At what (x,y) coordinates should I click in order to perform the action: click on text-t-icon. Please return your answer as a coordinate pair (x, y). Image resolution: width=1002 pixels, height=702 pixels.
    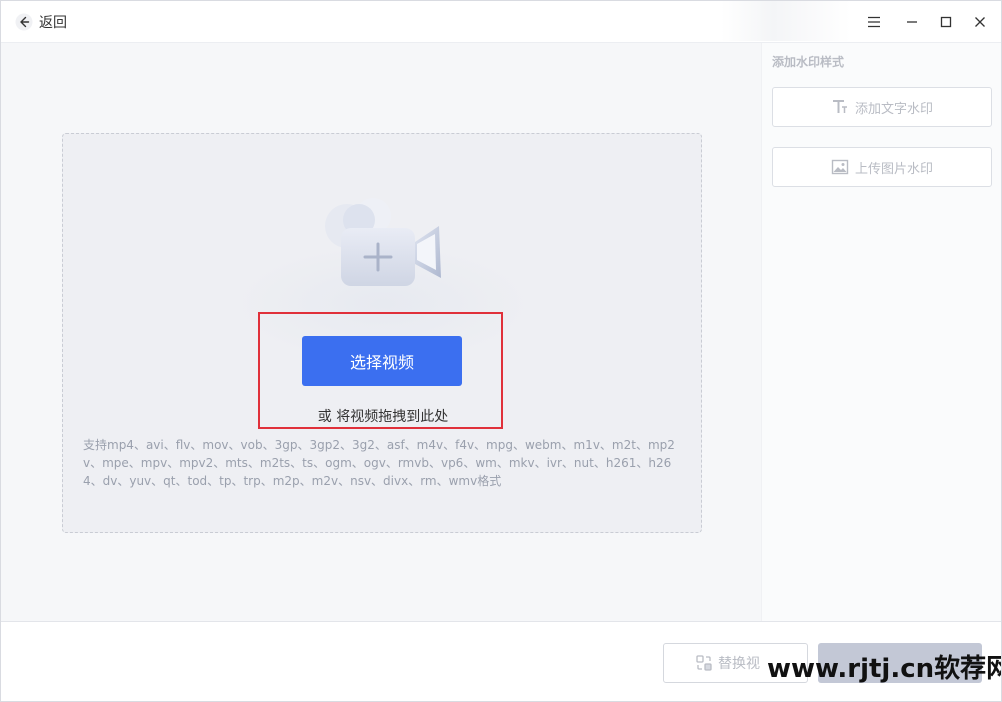
    Looking at the image, I should click on (839, 106).